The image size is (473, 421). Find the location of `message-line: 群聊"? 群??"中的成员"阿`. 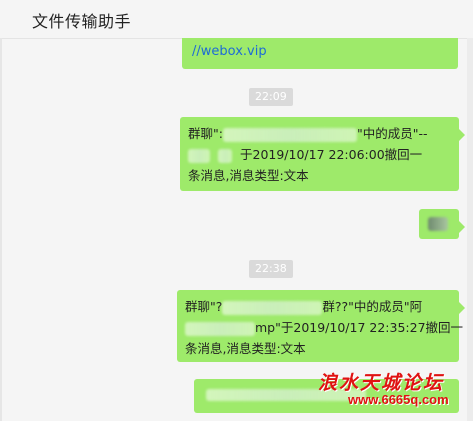

message-line: 群聊"? 群??"中的成员"阿 is located at coordinates (304, 307).